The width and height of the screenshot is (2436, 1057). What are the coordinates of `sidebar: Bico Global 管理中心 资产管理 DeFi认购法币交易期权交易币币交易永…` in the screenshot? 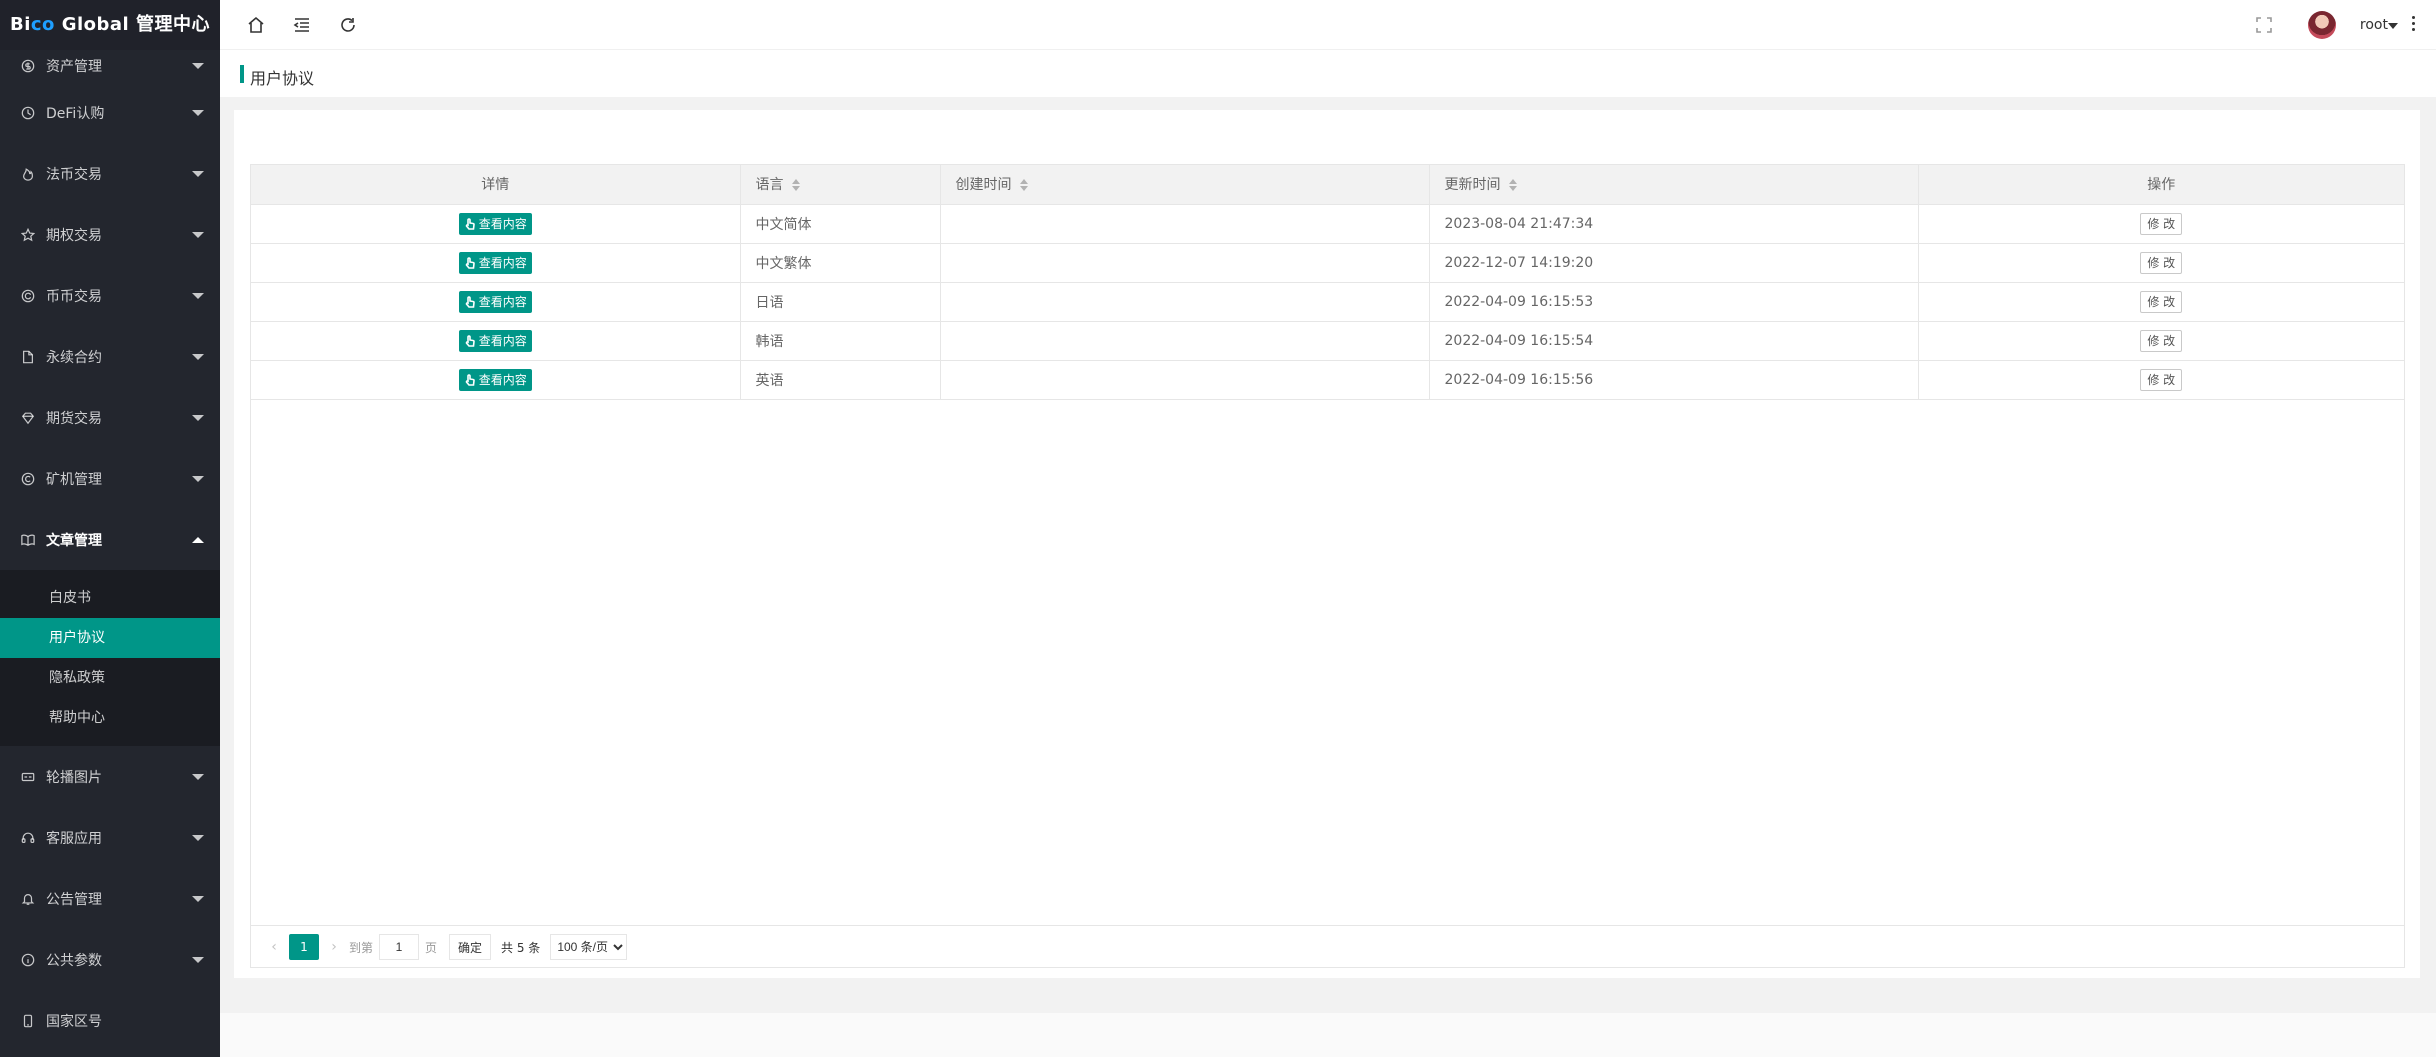 It's located at (110, 528).